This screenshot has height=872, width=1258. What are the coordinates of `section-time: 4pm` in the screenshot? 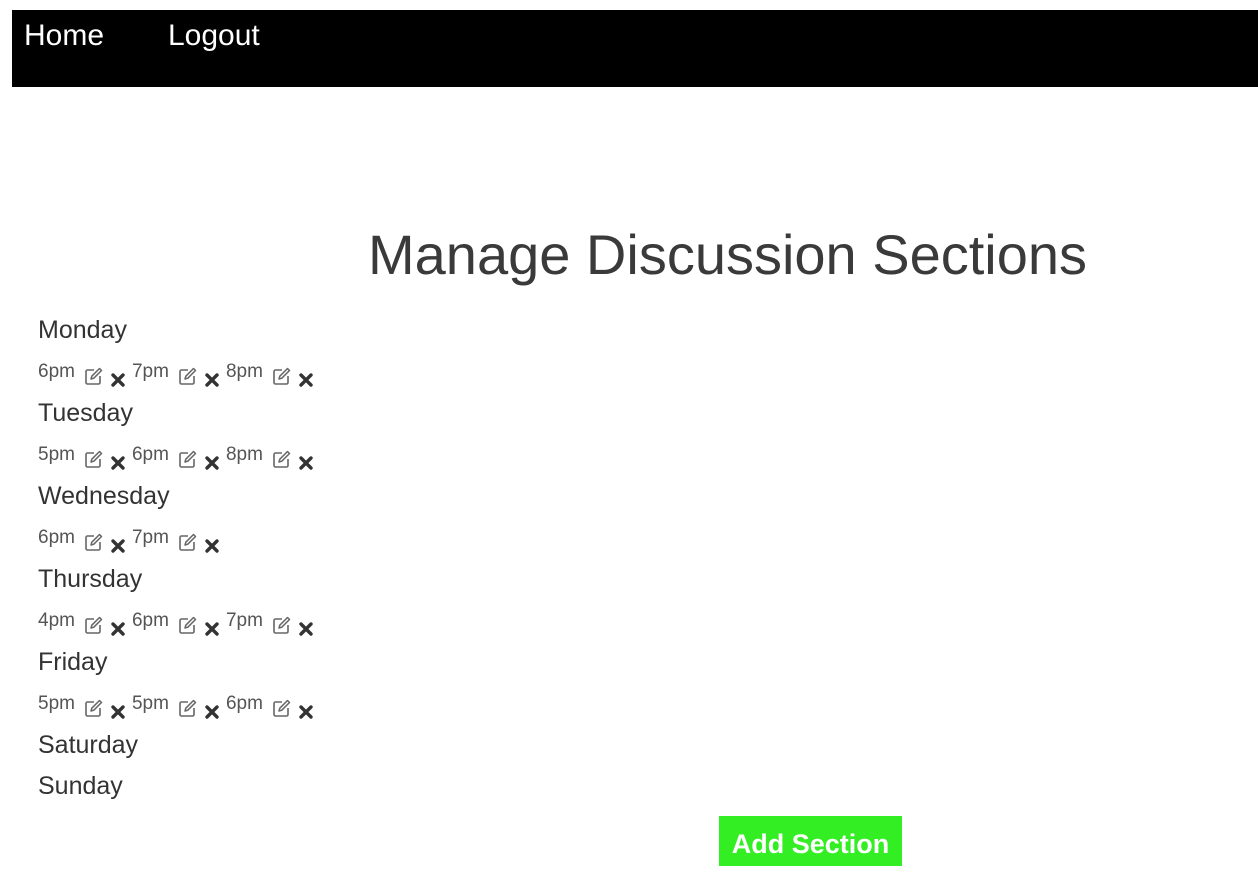 It's located at (56, 620).